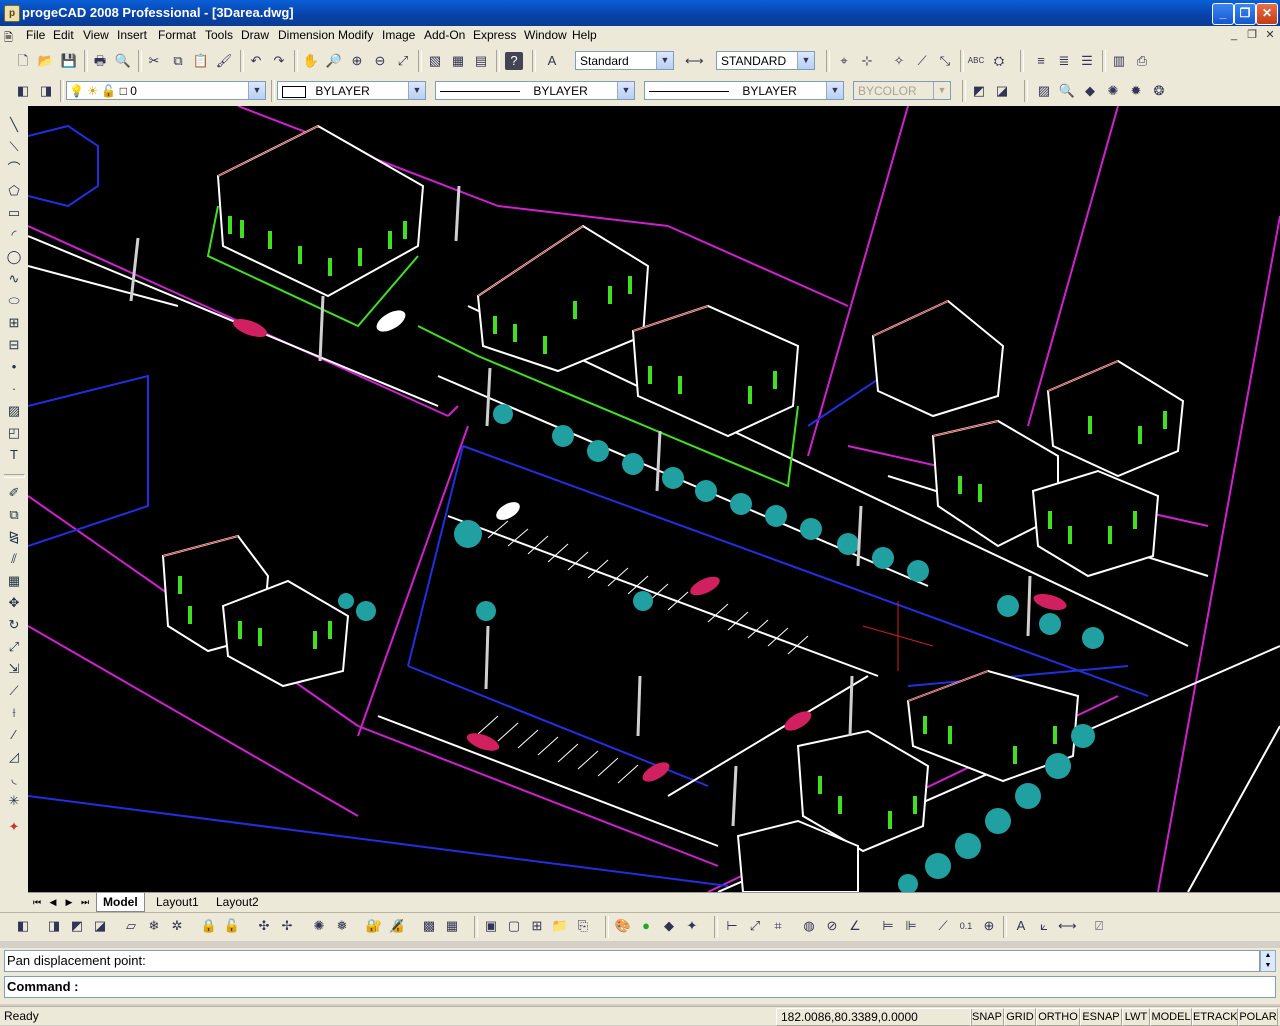 The width and height of the screenshot is (1280, 1026). Describe the element at coordinates (14, 603) in the screenshot. I see `move-icon: ✥` at that location.